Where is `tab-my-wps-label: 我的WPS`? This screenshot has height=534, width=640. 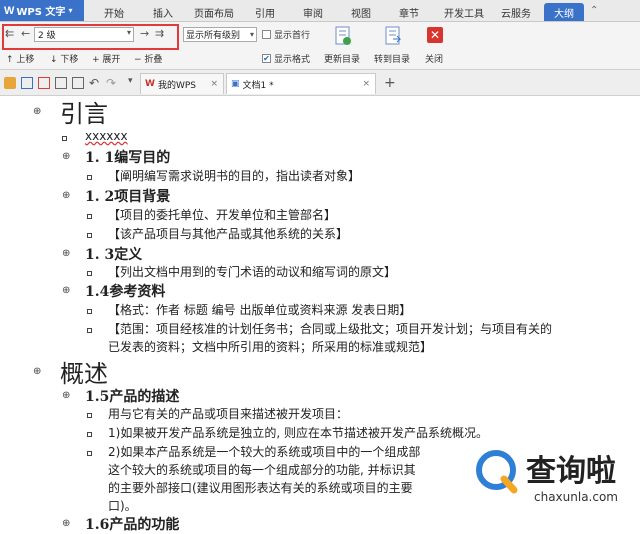 tab-my-wps-label: 我的WPS is located at coordinates (176, 85).